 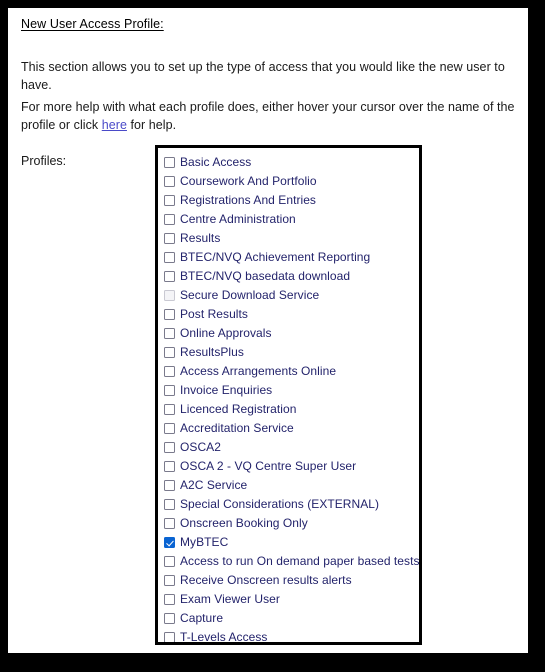 I want to click on profile-list-item: Registrations And Entries, so click(x=291, y=200).